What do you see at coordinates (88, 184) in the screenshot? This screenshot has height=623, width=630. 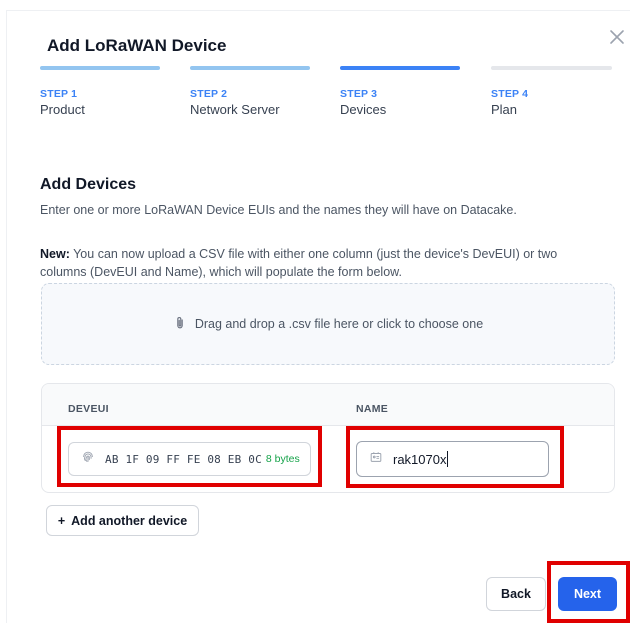 I see `section-title: Add Devices` at bounding box center [88, 184].